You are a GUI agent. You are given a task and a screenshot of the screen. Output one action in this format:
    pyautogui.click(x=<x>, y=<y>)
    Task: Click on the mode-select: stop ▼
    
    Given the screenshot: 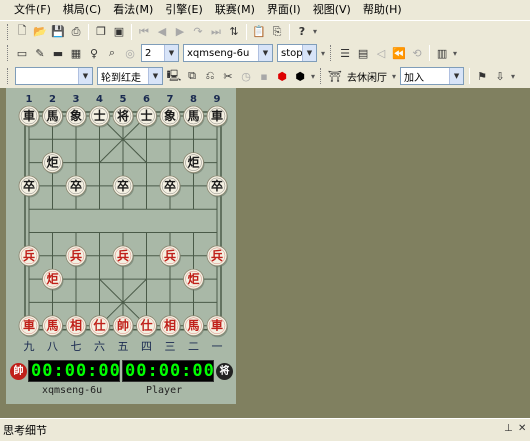 What is the action you would take?
    pyautogui.click(x=297, y=53)
    